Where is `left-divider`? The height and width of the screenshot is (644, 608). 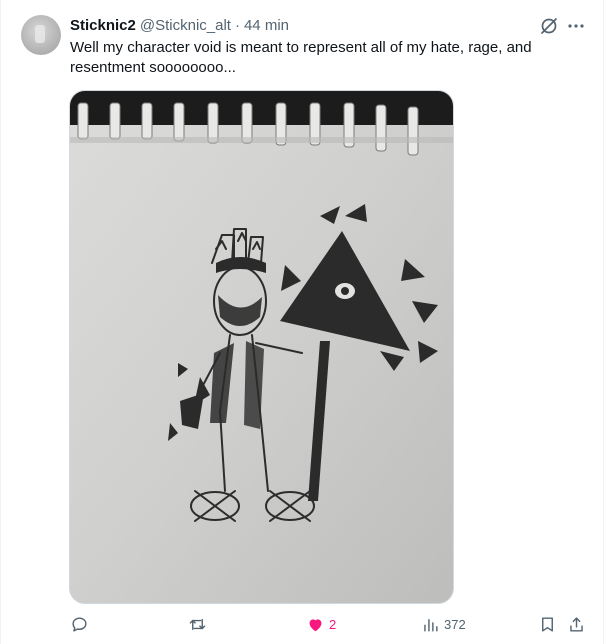
left-divider is located at coordinates (0, 322).